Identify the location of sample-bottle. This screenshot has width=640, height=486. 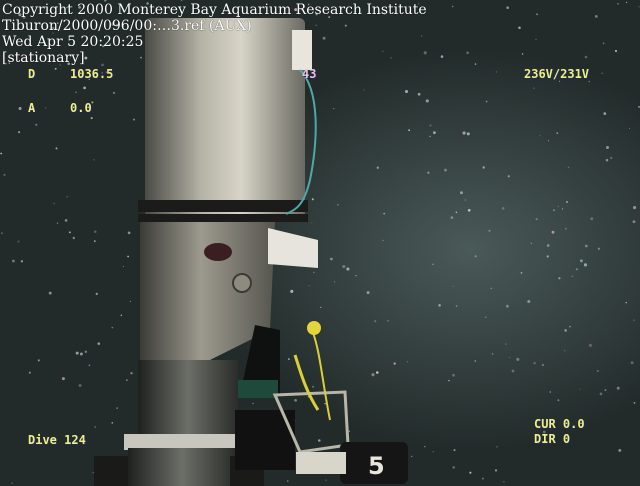
(352, 463).